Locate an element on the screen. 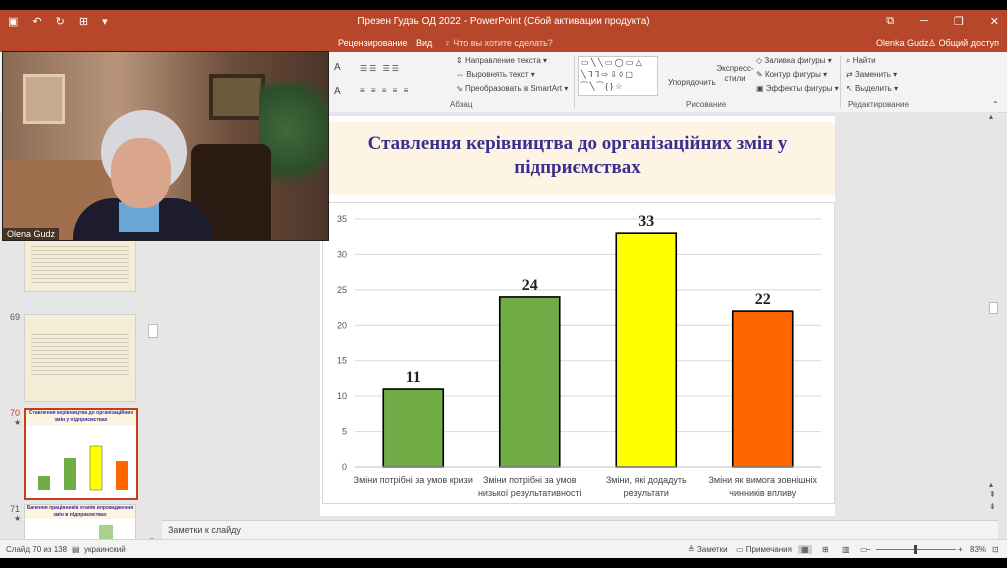 This screenshot has width=1007, height=568. text-direction-icon: ⇕ is located at coordinates (460, 60).